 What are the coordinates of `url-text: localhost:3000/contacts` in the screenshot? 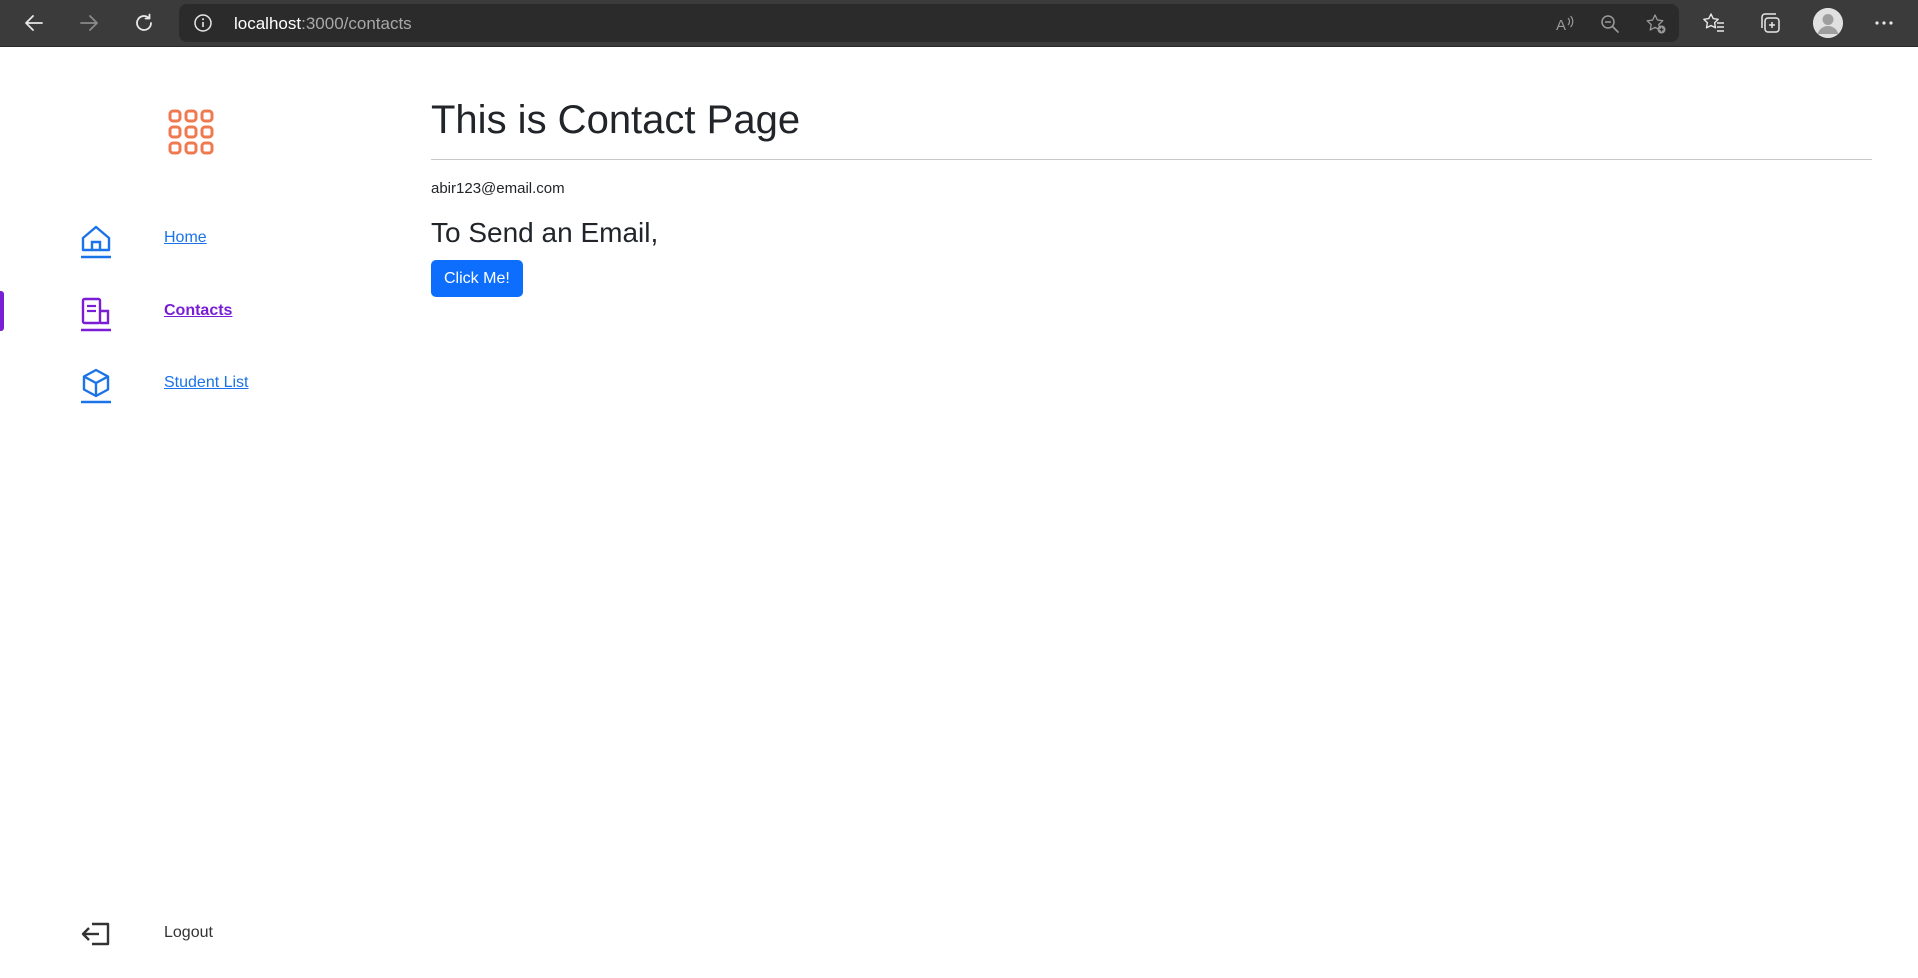 It's located at (323, 24).